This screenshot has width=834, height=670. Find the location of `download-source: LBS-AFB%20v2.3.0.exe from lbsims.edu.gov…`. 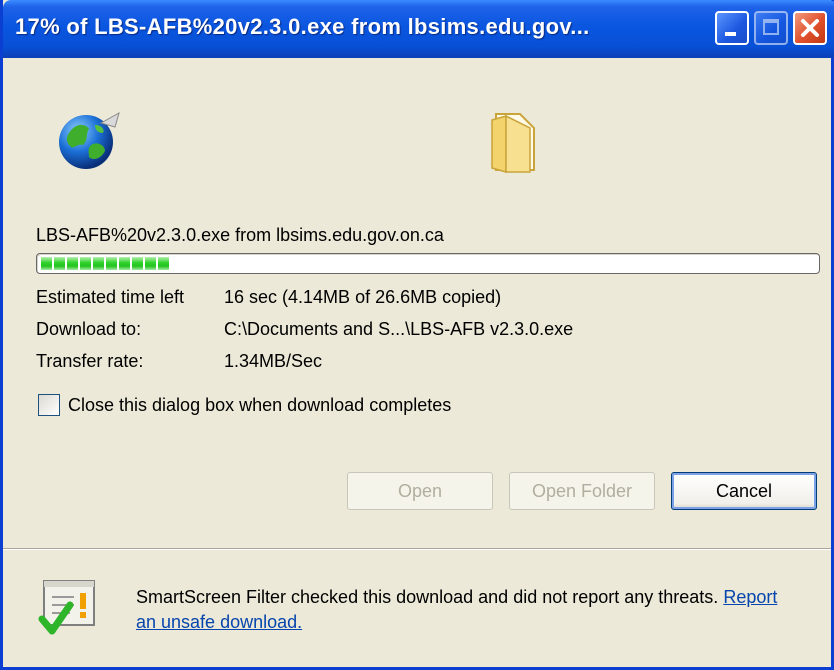

download-source: LBS-AFB%20v2.3.0.exe from lbsims.edu.gov… is located at coordinates (240, 235).